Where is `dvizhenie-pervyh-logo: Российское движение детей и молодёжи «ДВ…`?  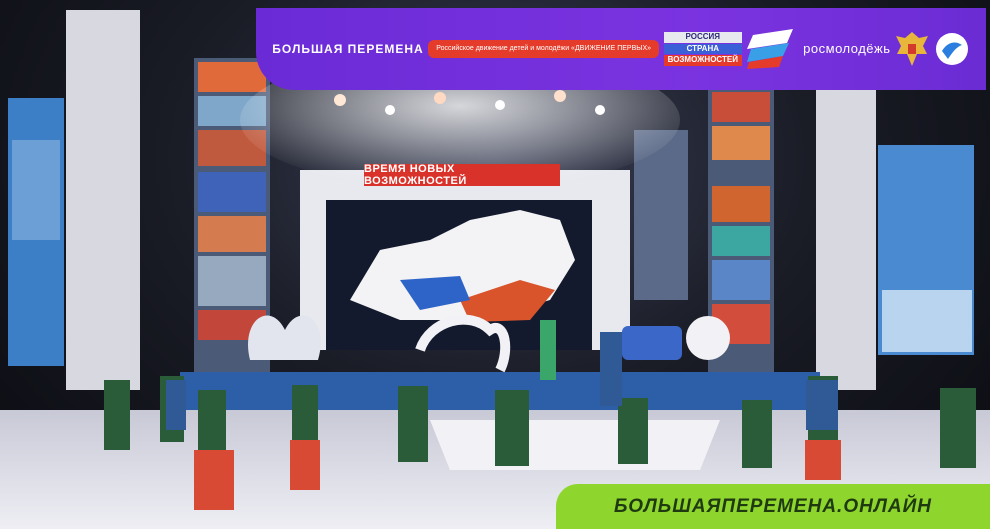 dvizhenie-pervyh-logo: Российское движение детей и молодёжи «ДВ… is located at coordinates (544, 49).